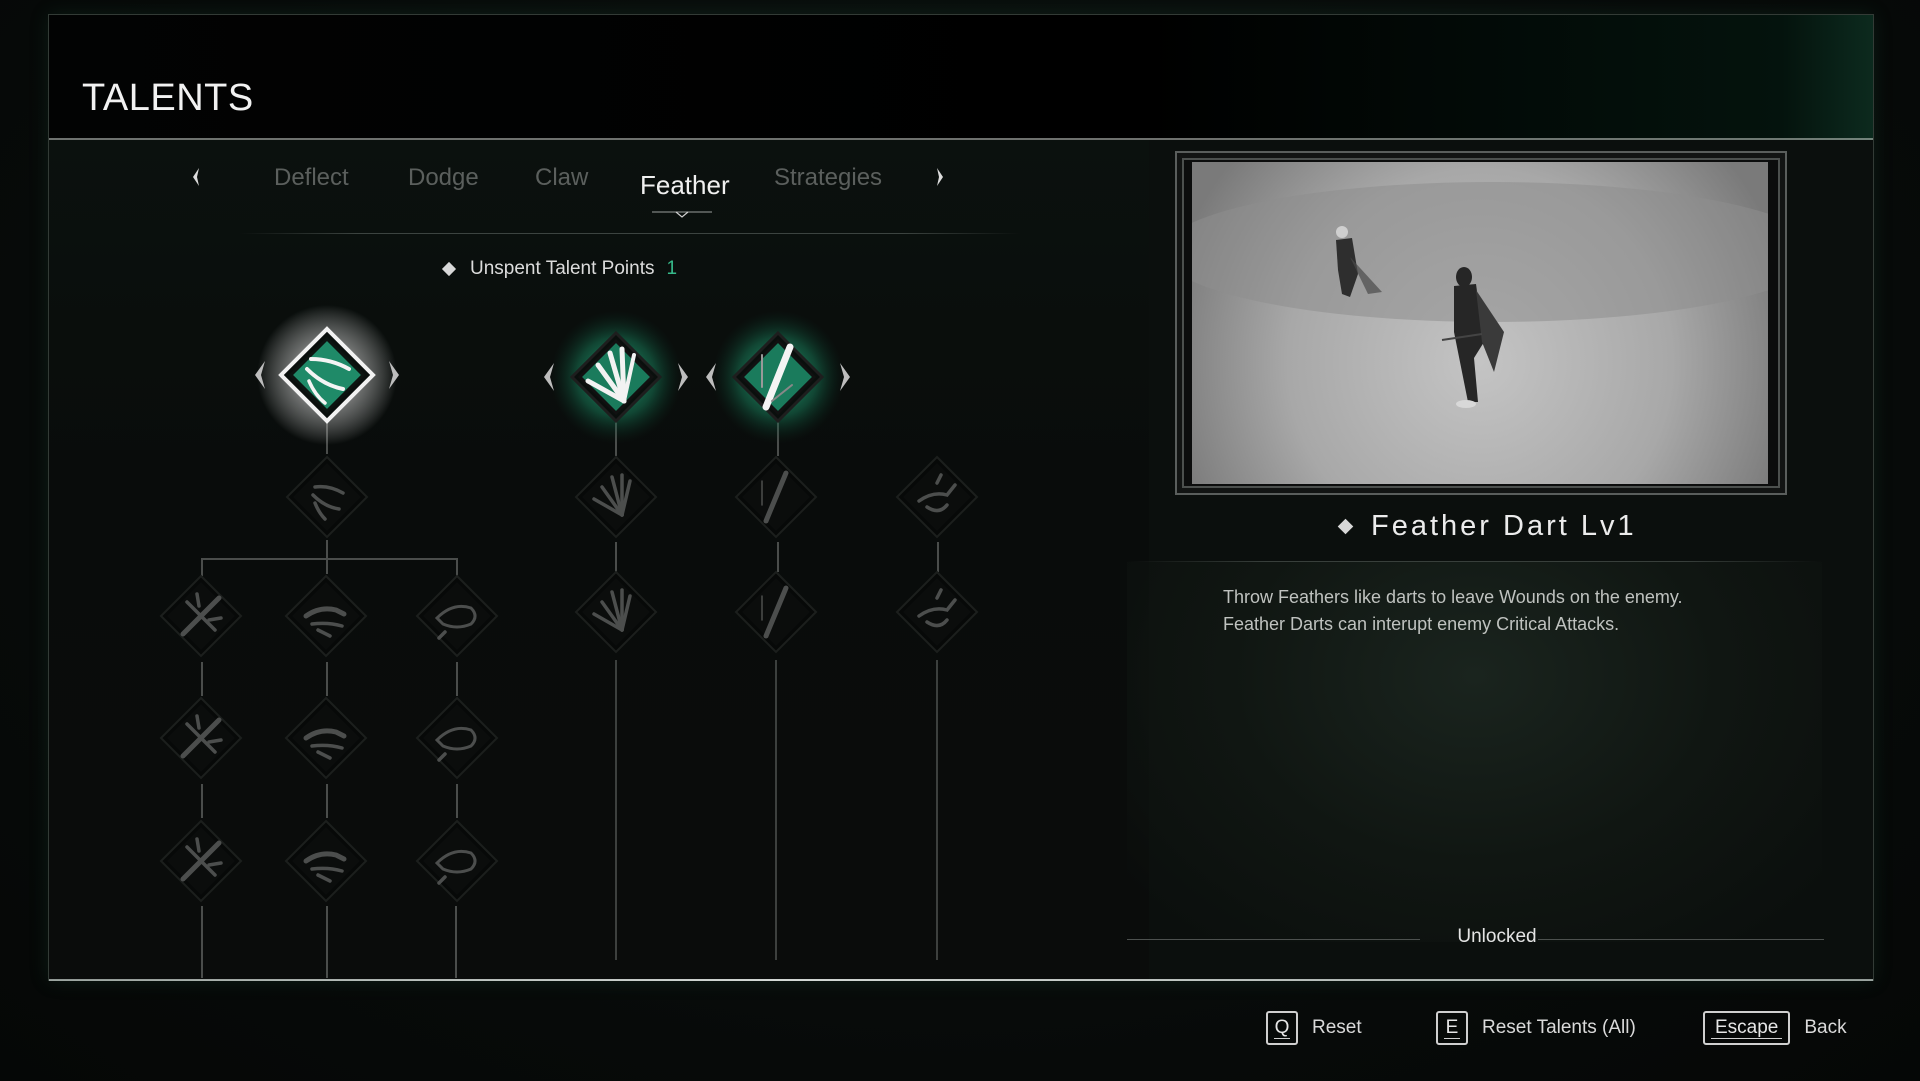 The image size is (1920, 1081). I want to click on status-divider-right, so click(1681, 939).